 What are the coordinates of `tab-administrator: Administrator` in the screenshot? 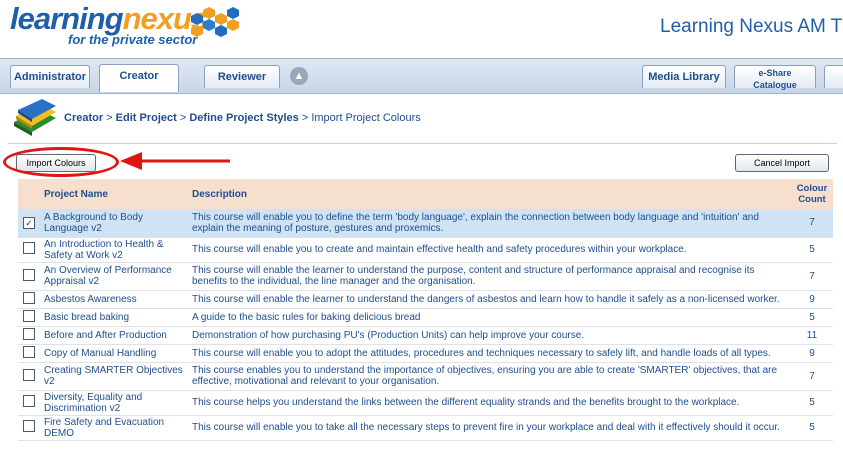 It's located at (50, 76).